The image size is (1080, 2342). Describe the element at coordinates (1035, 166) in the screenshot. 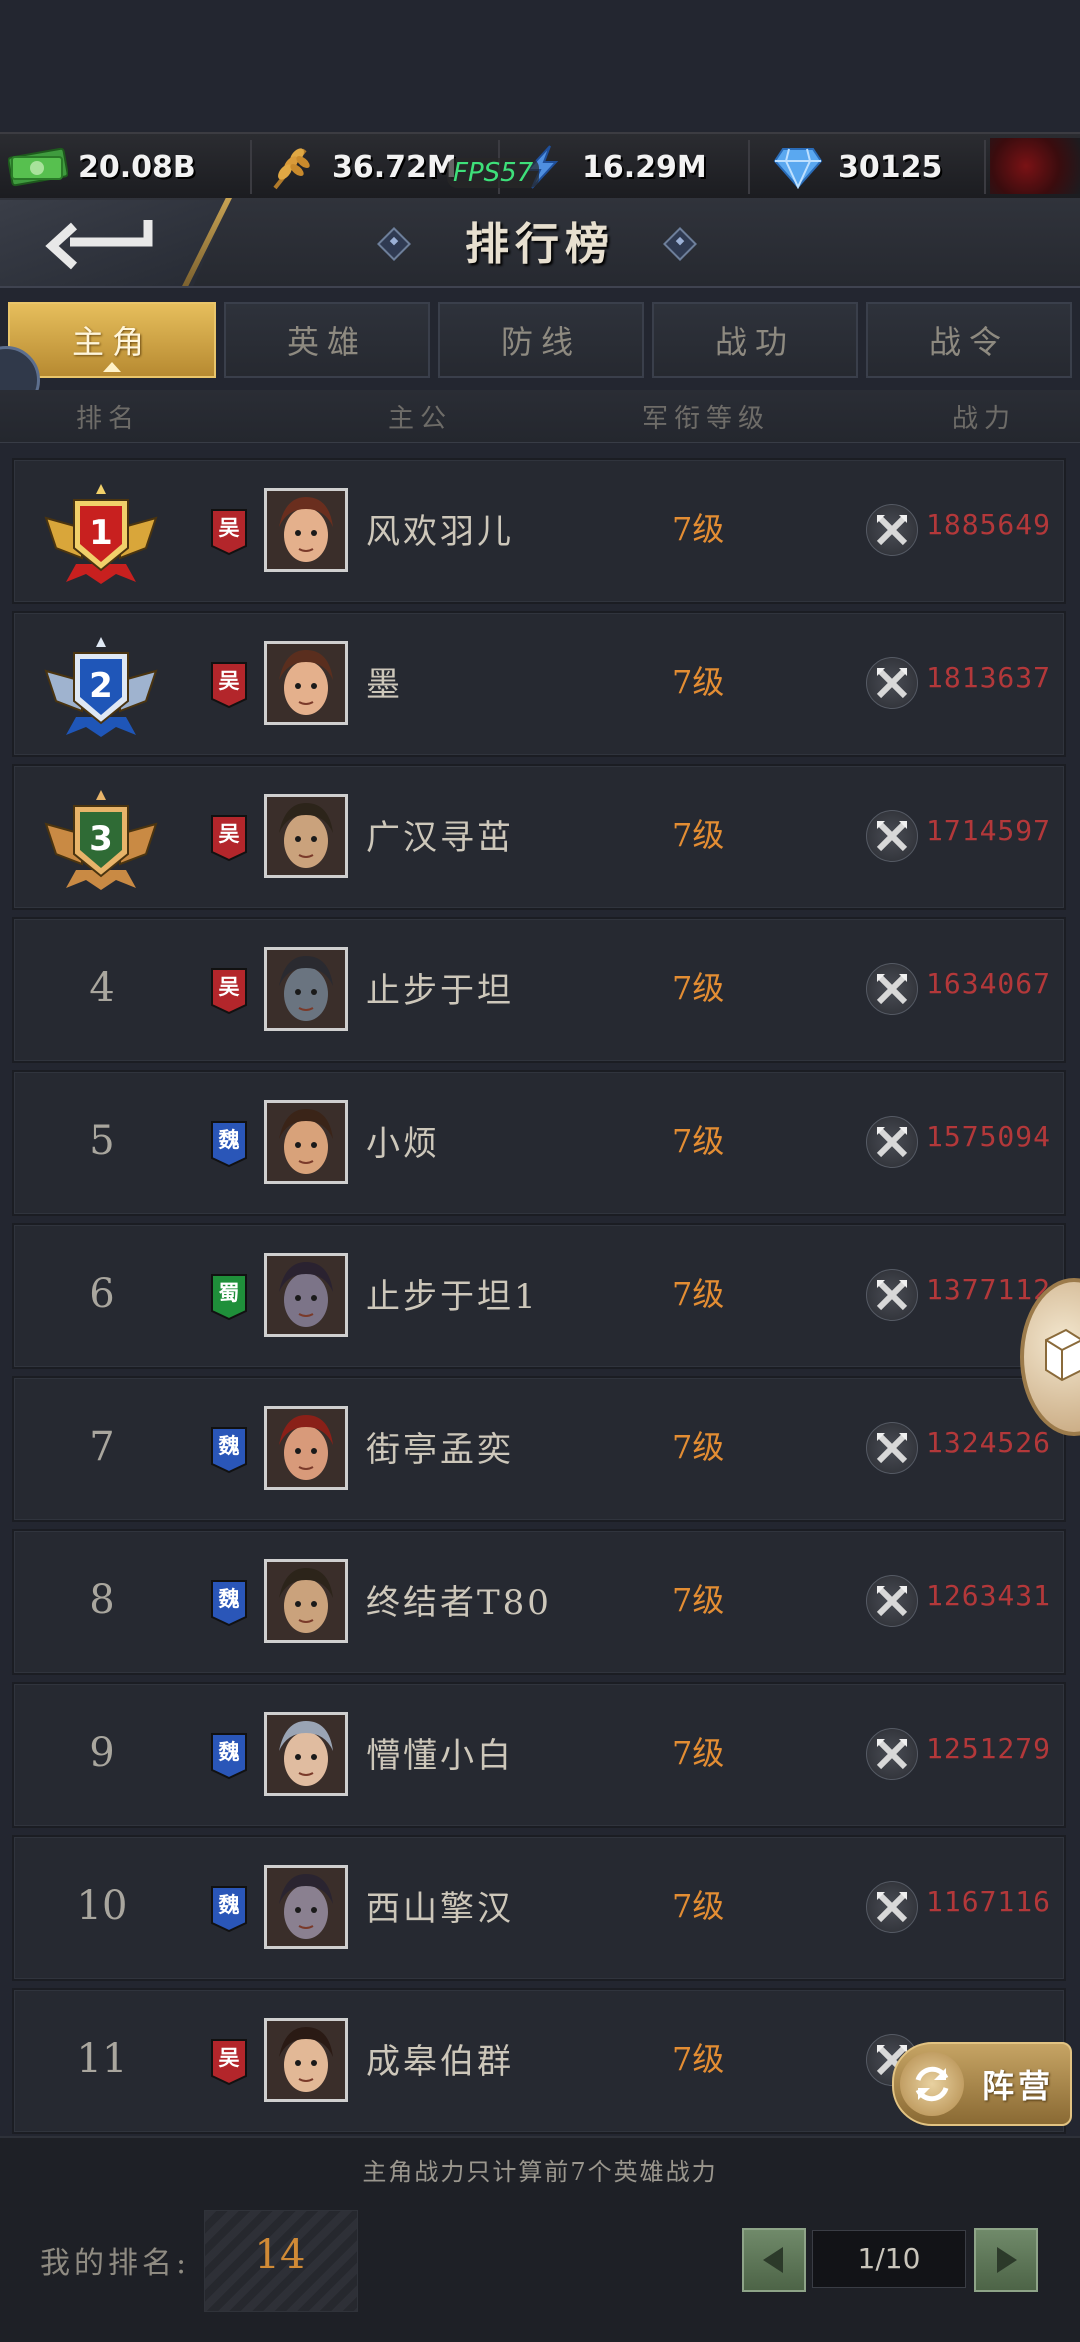

I see `red-resource-badge` at that location.